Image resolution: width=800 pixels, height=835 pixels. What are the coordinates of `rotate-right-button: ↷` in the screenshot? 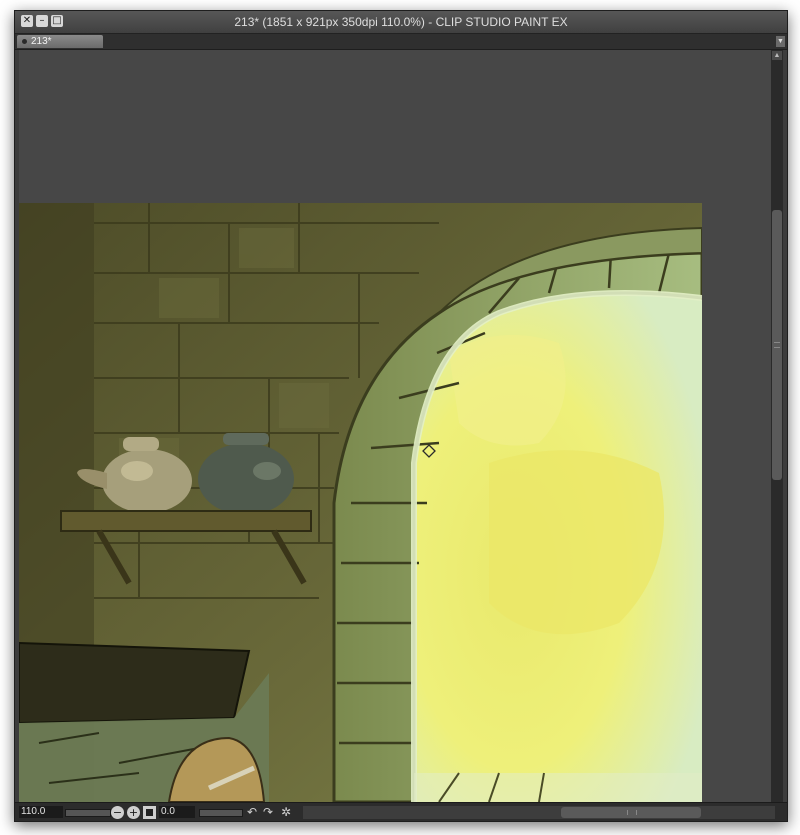 It's located at (268, 812).